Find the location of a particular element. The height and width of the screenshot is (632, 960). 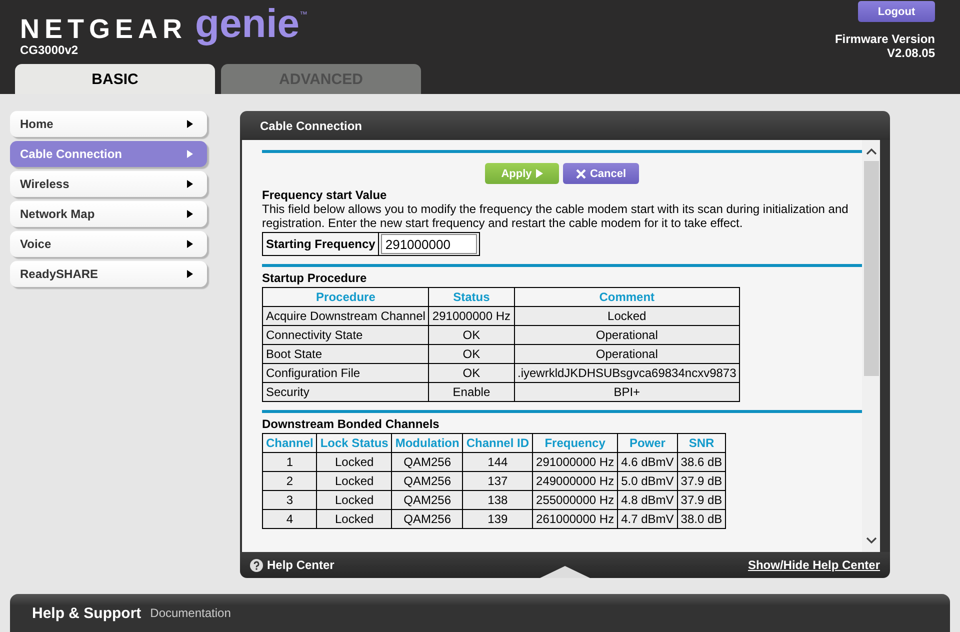

input-field: 291000000 is located at coordinates (429, 244).